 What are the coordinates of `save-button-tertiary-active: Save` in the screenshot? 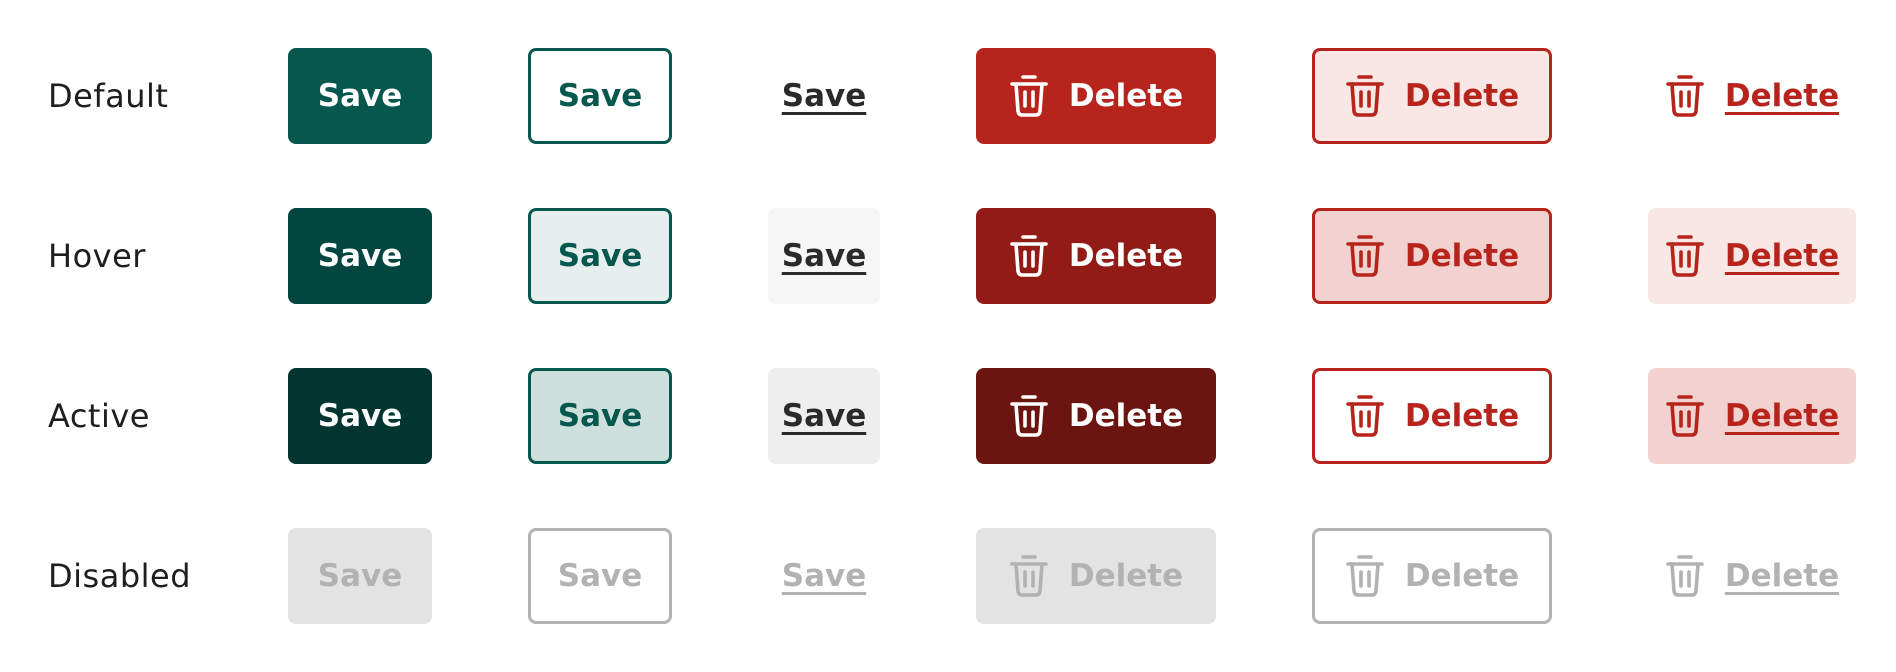 It's located at (824, 416).